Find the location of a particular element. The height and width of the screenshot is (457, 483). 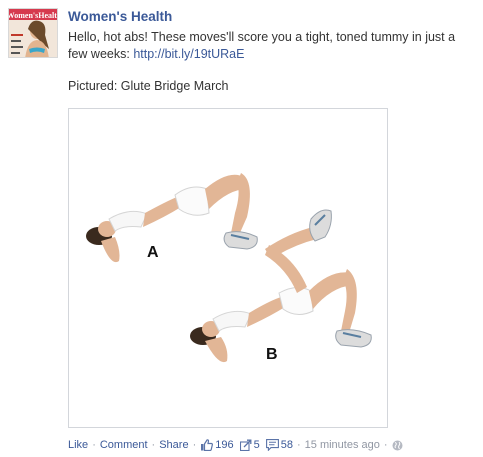

photo-caption: Pictured: Glute Bridge March is located at coordinates (148, 86).